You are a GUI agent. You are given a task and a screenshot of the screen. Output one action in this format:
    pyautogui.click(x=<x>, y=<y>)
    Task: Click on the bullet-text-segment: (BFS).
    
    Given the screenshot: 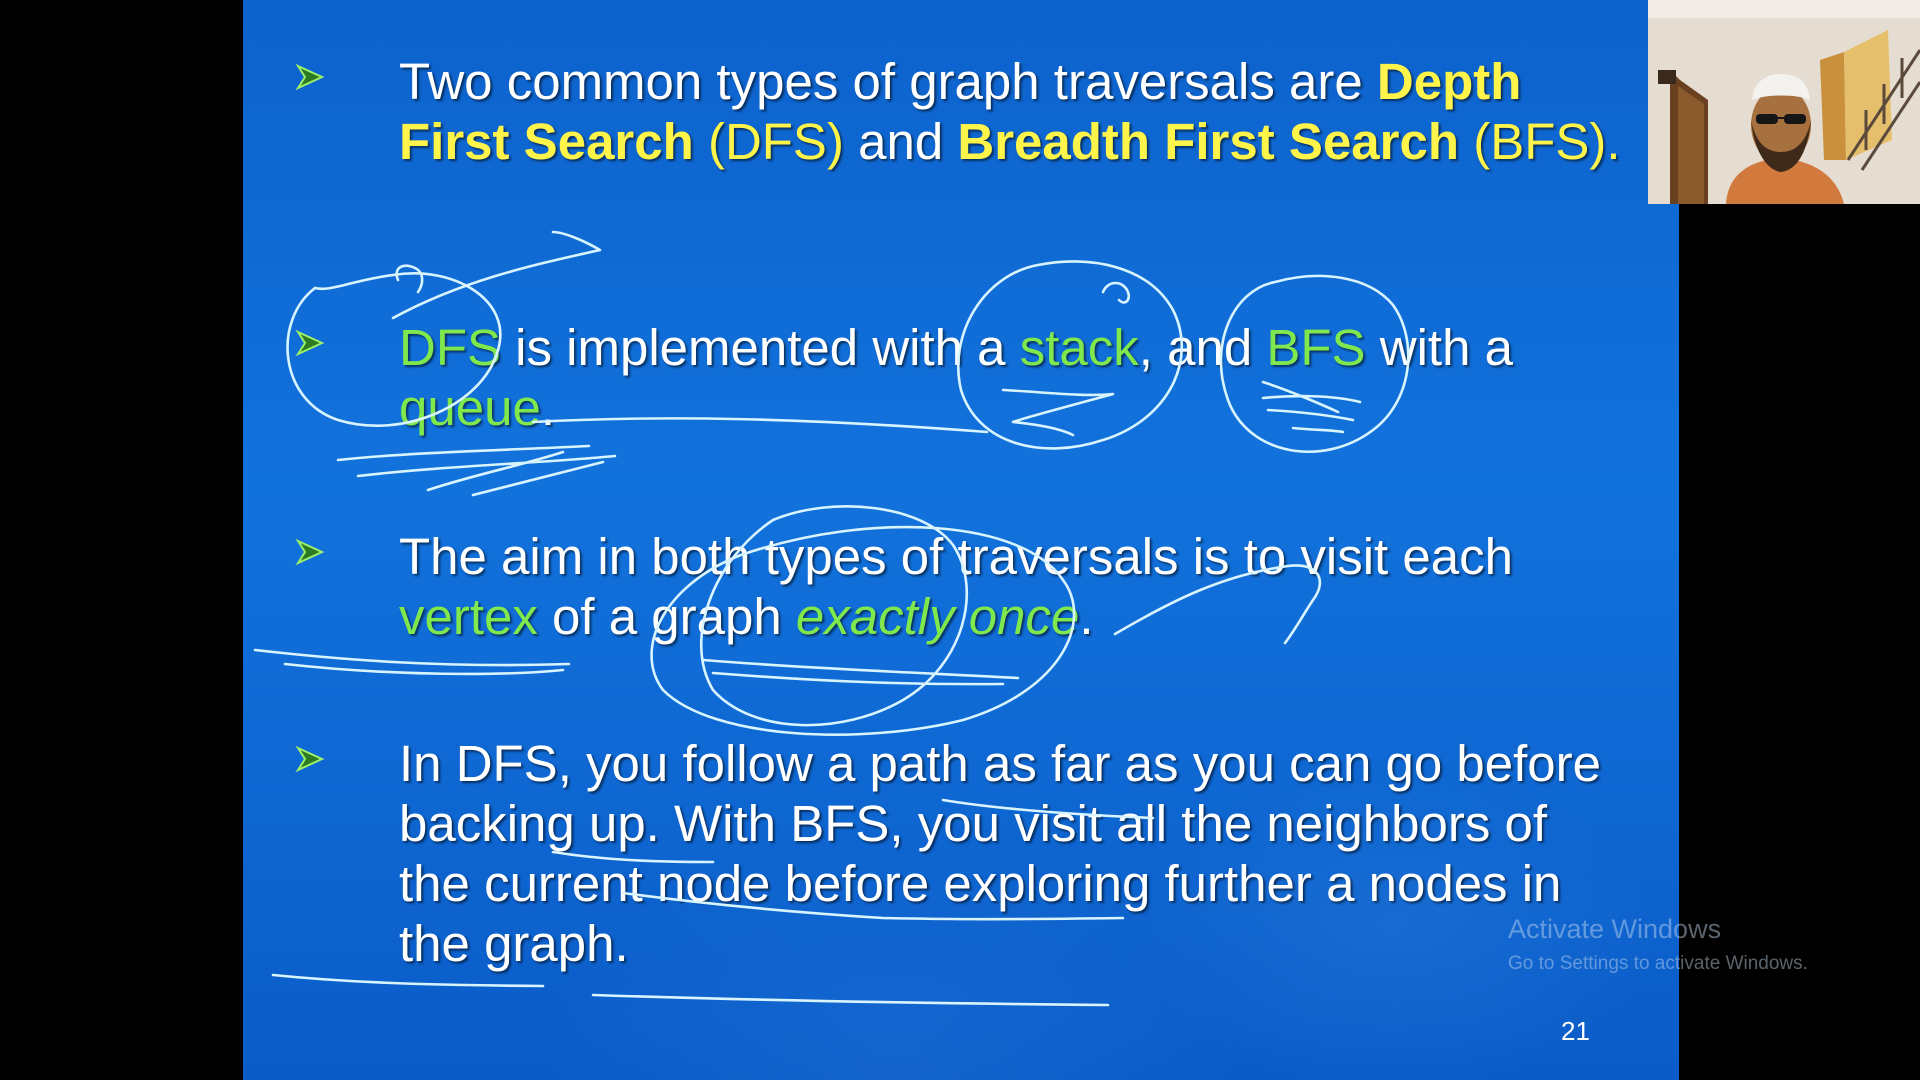 What is the action you would take?
    pyautogui.click(x=1540, y=141)
    